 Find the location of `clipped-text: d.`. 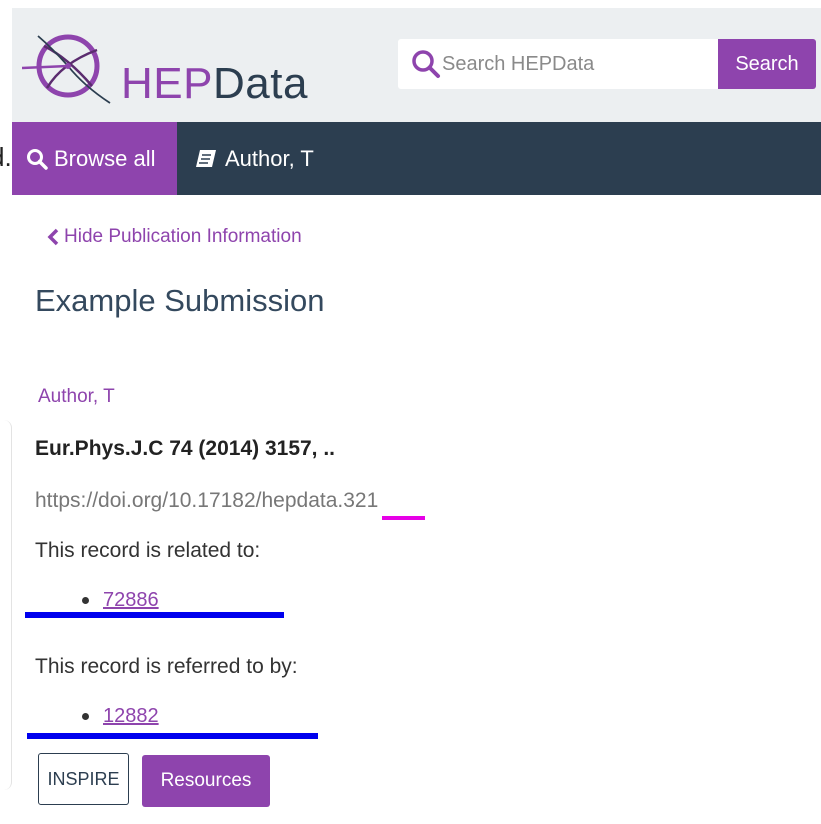

clipped-text: d. is located at coordinates (6, 157).